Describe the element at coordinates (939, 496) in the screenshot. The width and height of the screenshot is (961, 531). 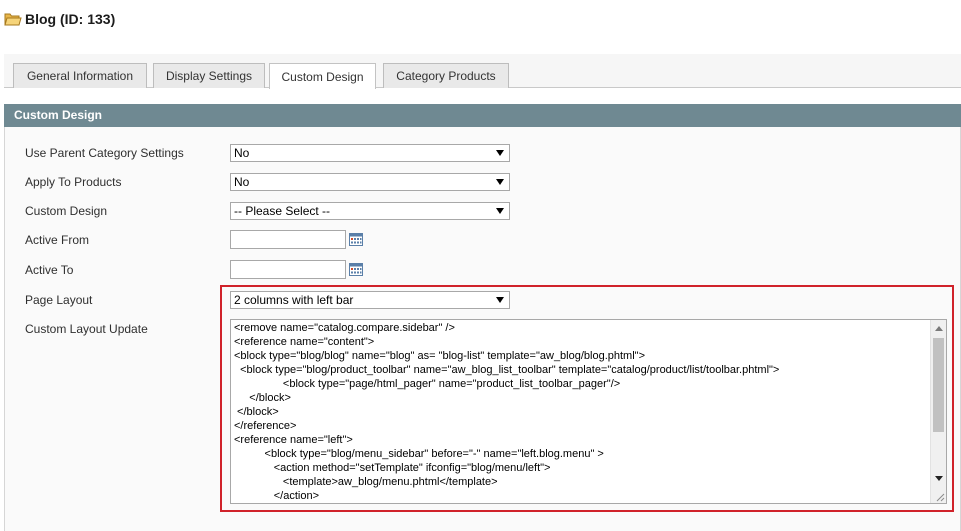
I see `resize-grip-icon` at that location.